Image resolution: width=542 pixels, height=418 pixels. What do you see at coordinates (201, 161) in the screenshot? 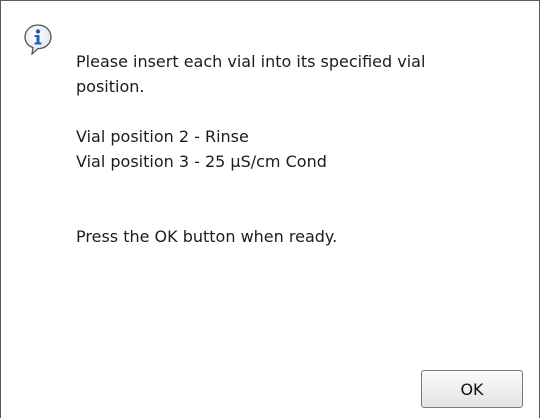
I see `vial-position-3-line: Vial position 3 - 25 µS/cm Cond` at bounding box center [201, 161].